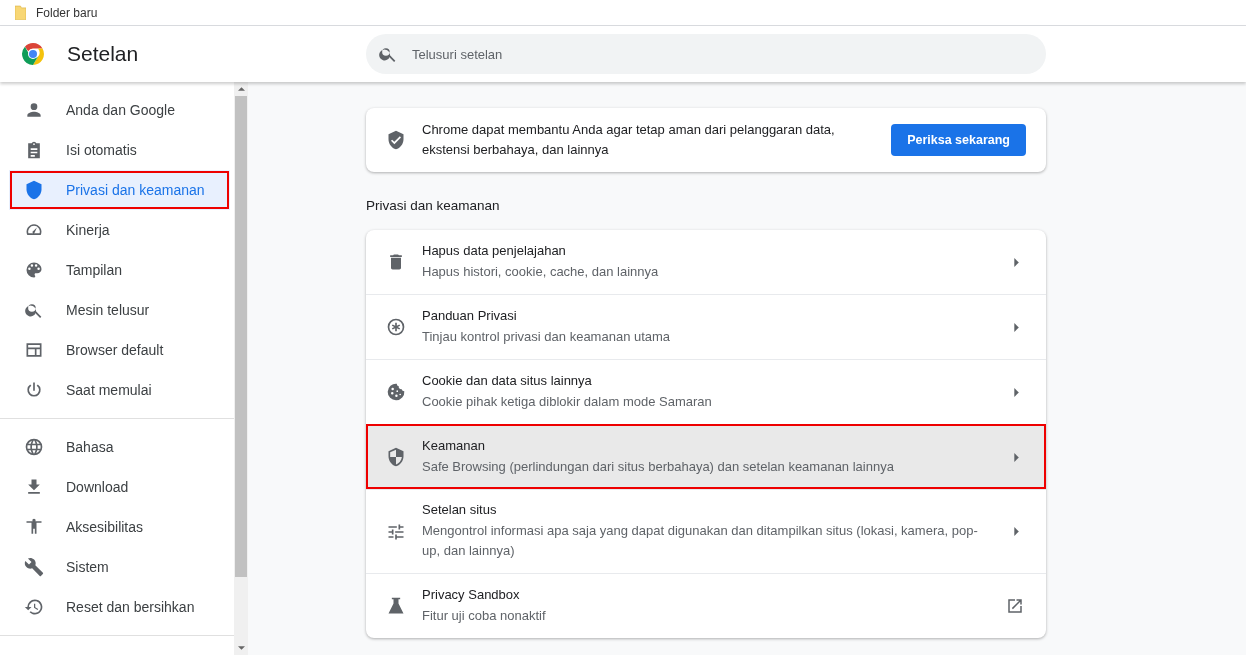 This screenshot has width=1246, height=655. What do you see at coordinates (658, 466) in the screenshot?
I see `row-description: Safe Browsing (perlindungan dari situs berbahaya) dan setelan keamanan lainnya` at bounding box center [658, 466].